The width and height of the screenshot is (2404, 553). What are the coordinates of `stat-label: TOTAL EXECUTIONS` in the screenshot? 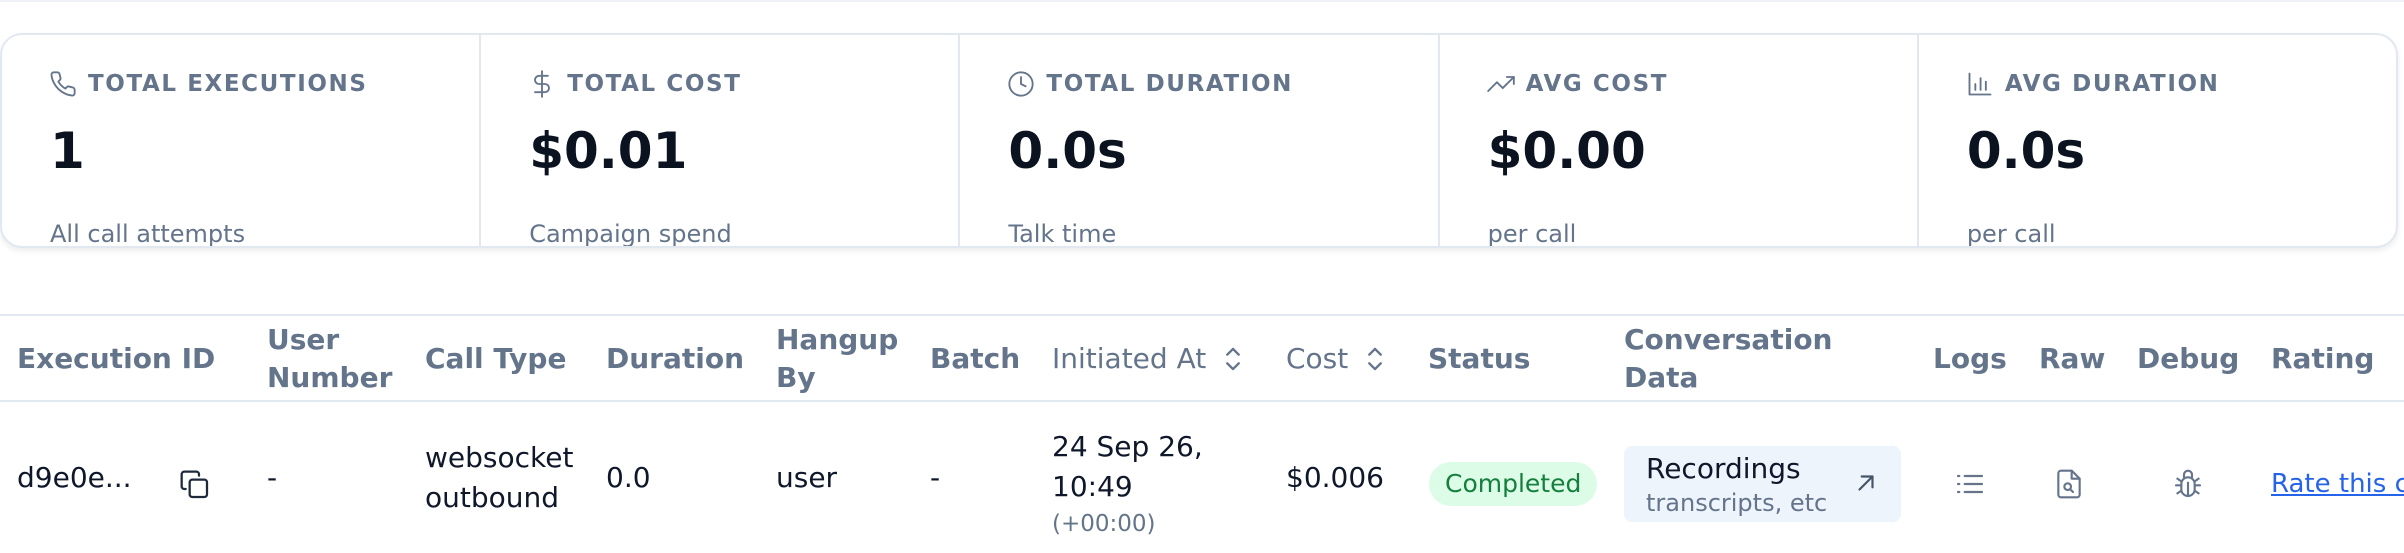 It's located at (228, 84).